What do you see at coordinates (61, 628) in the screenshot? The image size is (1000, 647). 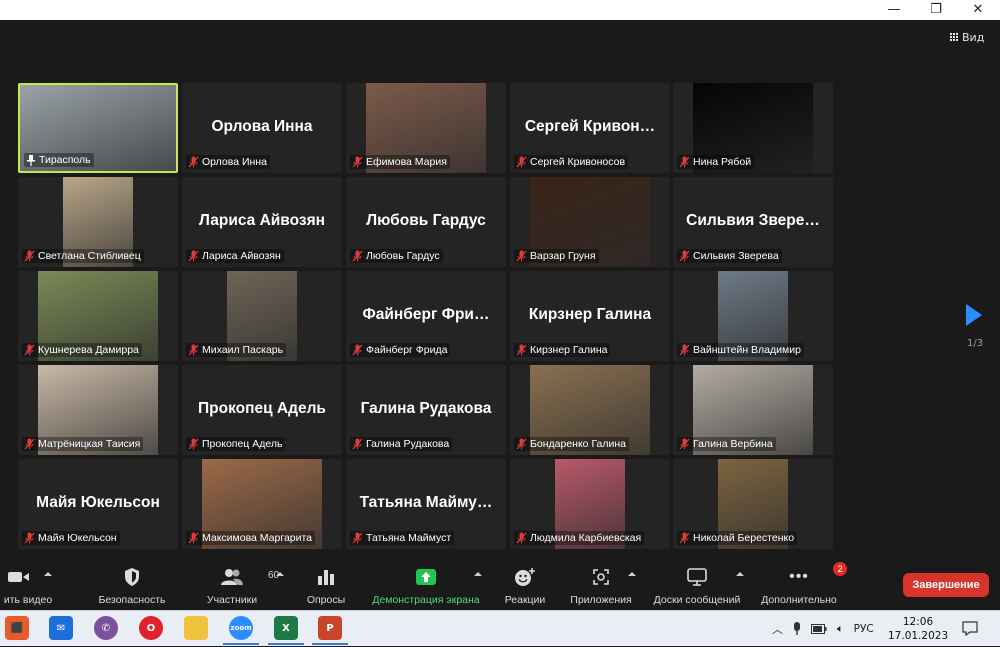 I see `mail-icon: ✉` at bounding box center [61, 628].